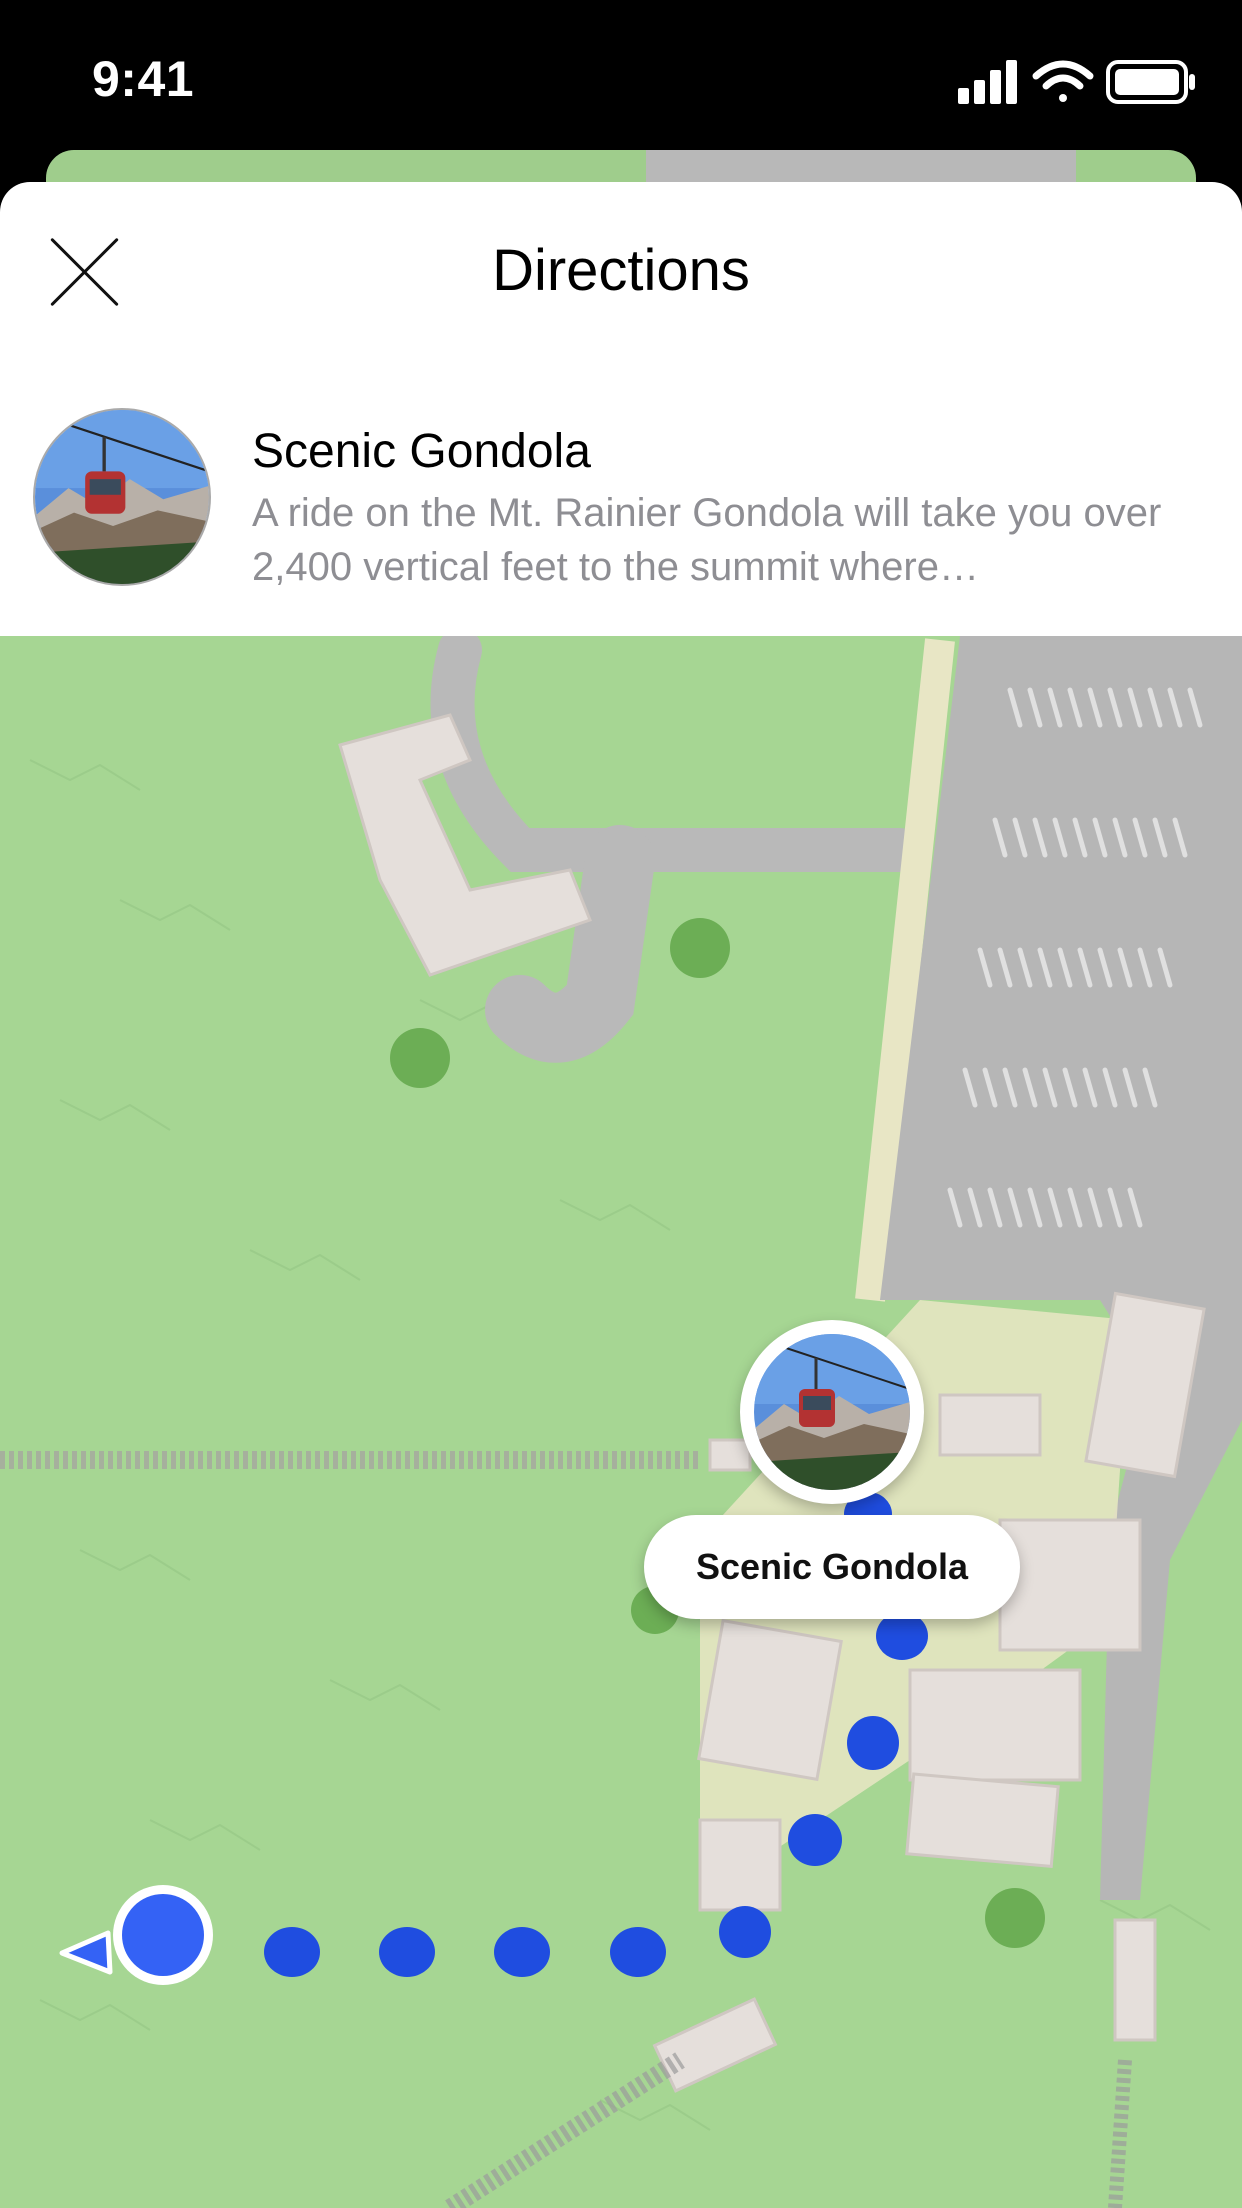 The width and height of the screenshot is (1242, 2208). What do you see at coordinates (136, 1935) in the screenshot?
I see `user-location` at bounding box center [136, 1935].